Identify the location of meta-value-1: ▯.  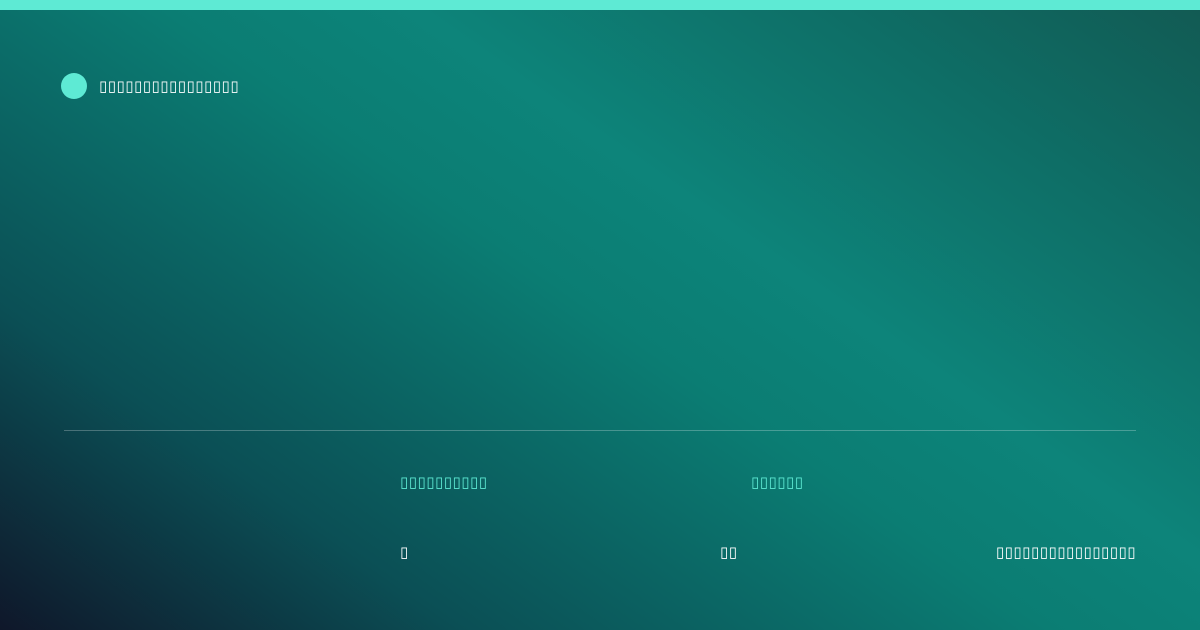
(404, 552).